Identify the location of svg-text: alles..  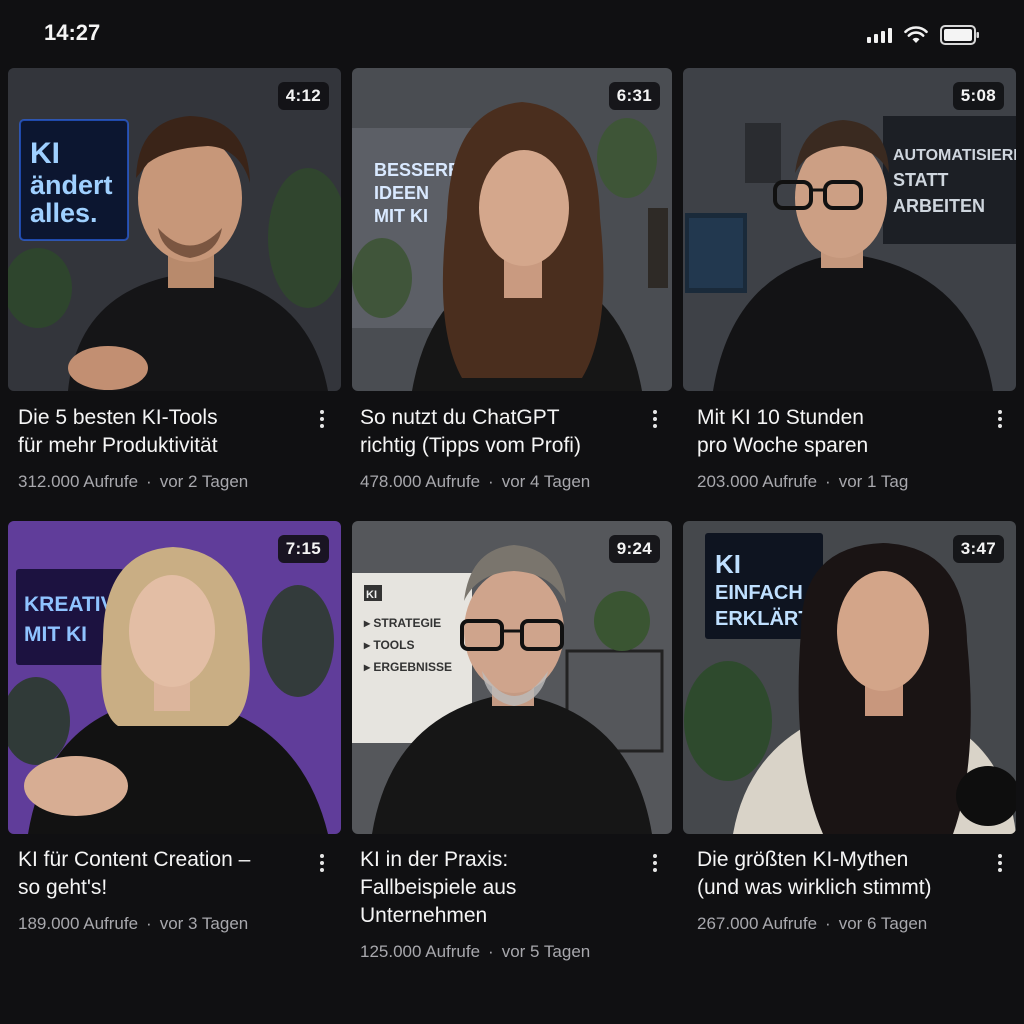
(64, 213).